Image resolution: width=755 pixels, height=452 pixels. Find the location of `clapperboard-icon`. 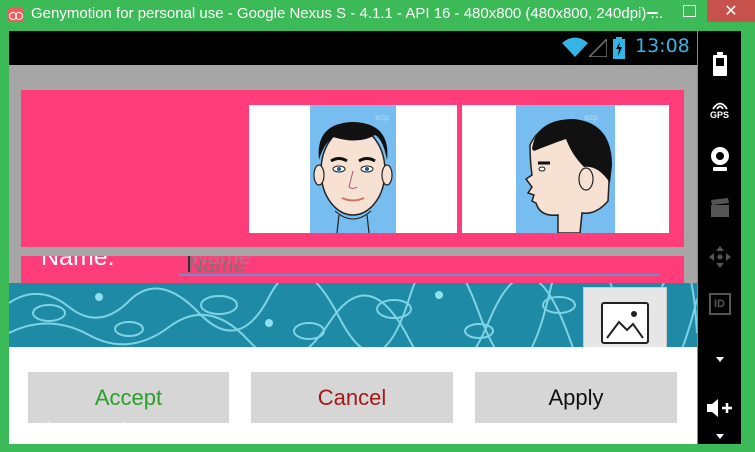

clapperboard-icon is located at coordinates (719, 207).